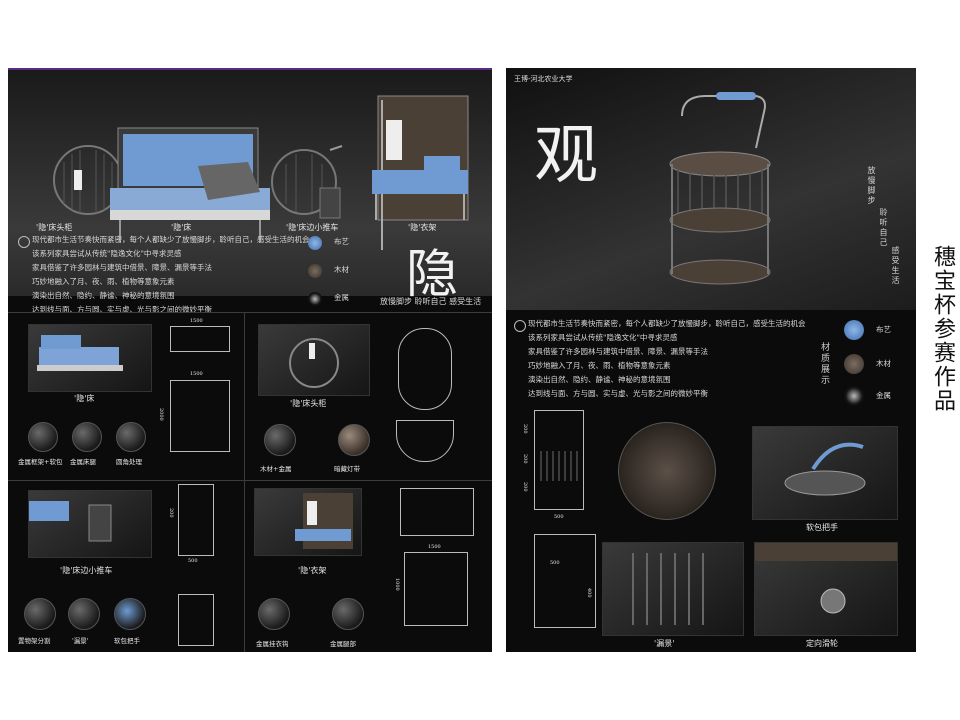 Image resolution: width=960 pixels, height=720 pixels. Describe the element at coordinates (895, 266) in the screenshot. I see `poem-line: 感受生活` at that location.